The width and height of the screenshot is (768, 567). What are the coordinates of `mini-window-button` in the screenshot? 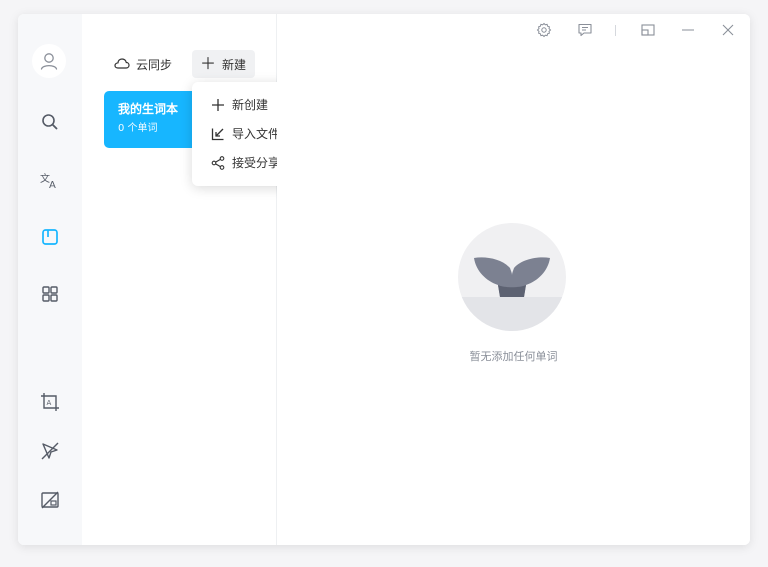 It's located at (648, 30).